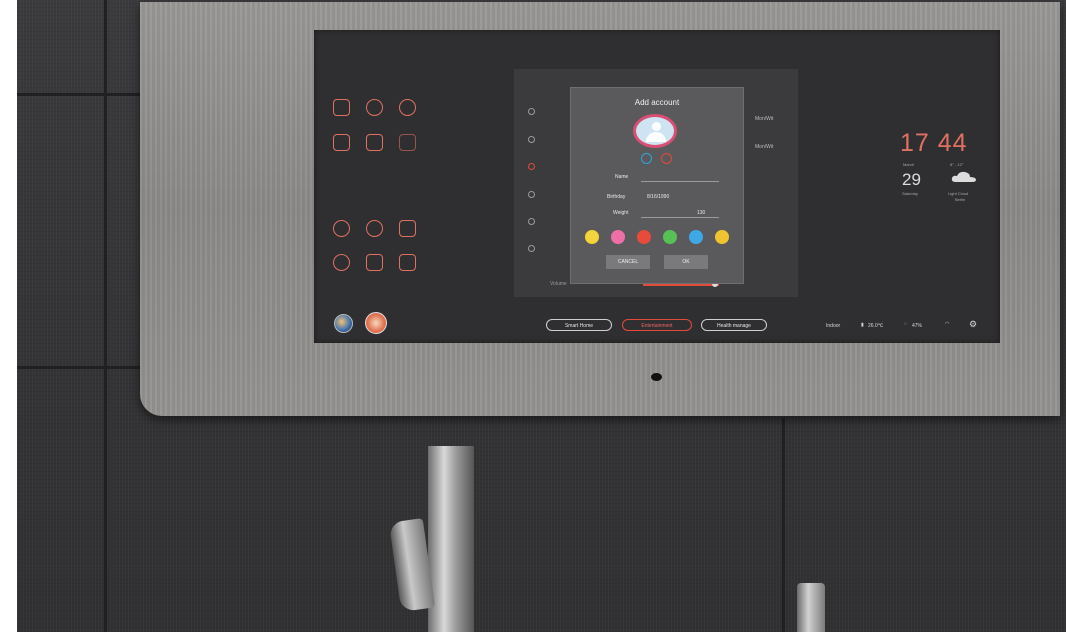 The image size is (1066, 632). What do you see at coordinates (701, 213) in the screenshot?
I see `weight-value: 130` at bounding box center [701, 213].